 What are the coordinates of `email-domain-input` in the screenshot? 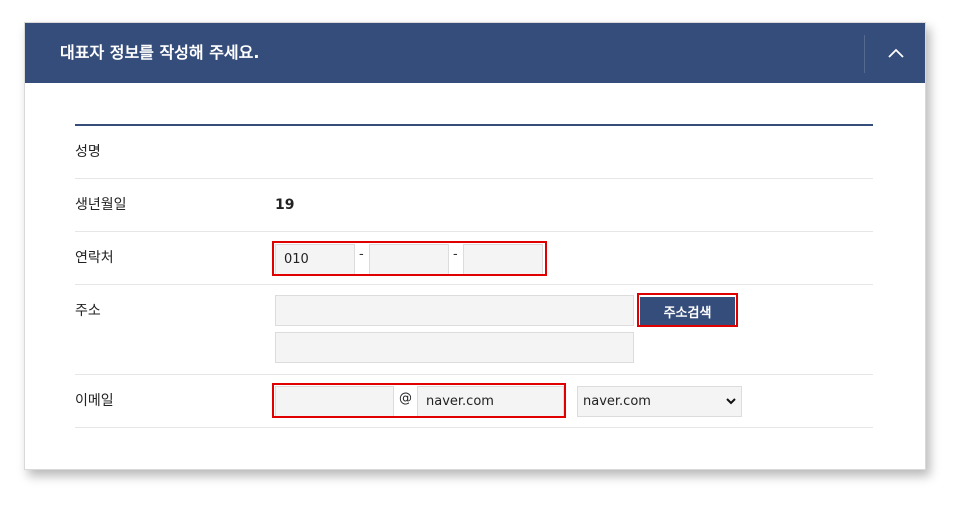 It's located at (490, 401).